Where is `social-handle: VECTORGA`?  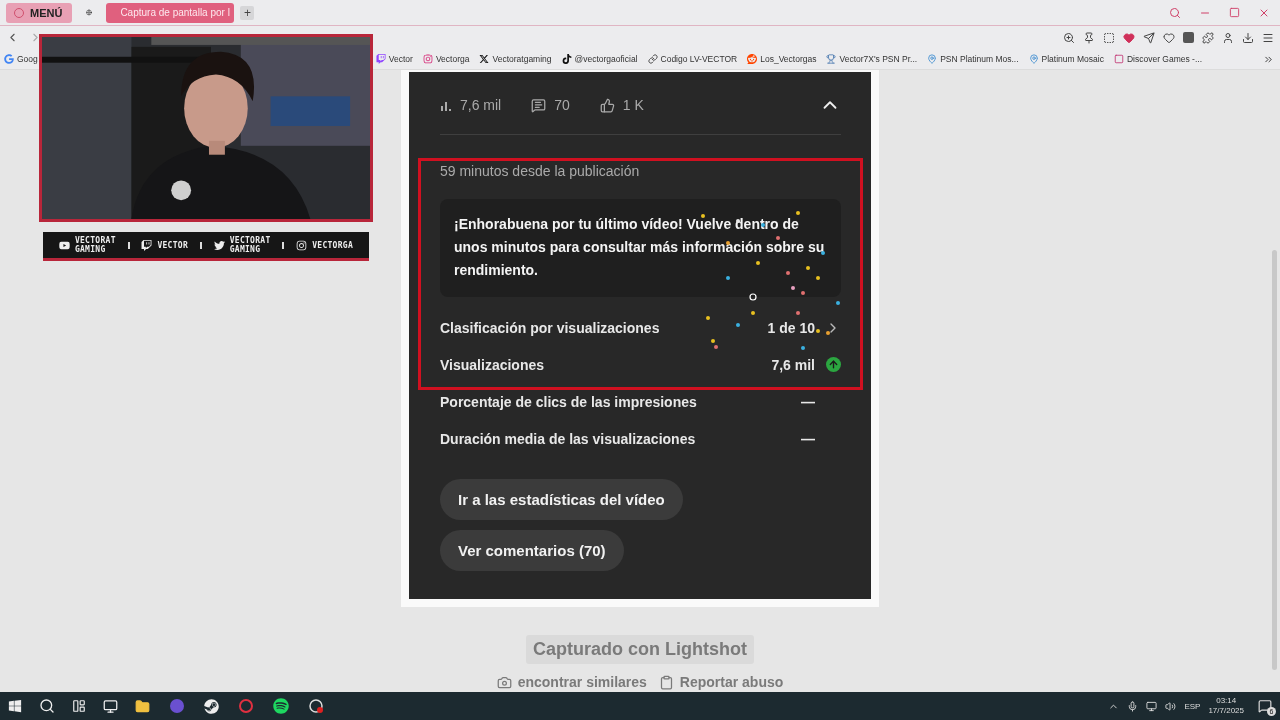 social-handle: VECTORGA is located at coordinates (333, 245).